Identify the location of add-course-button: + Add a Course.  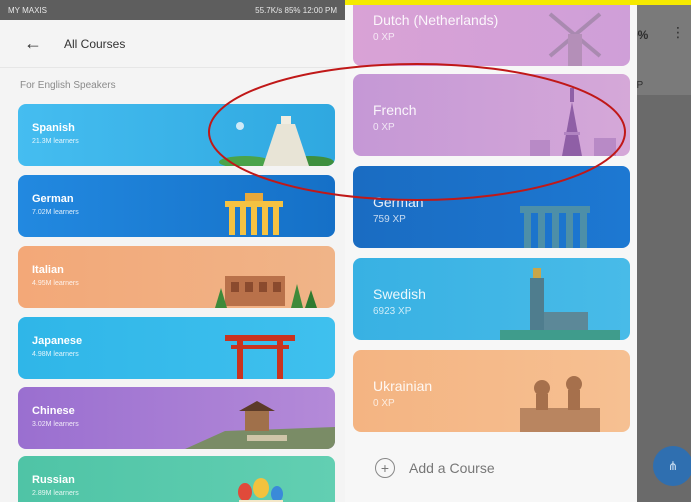
(435, 468).